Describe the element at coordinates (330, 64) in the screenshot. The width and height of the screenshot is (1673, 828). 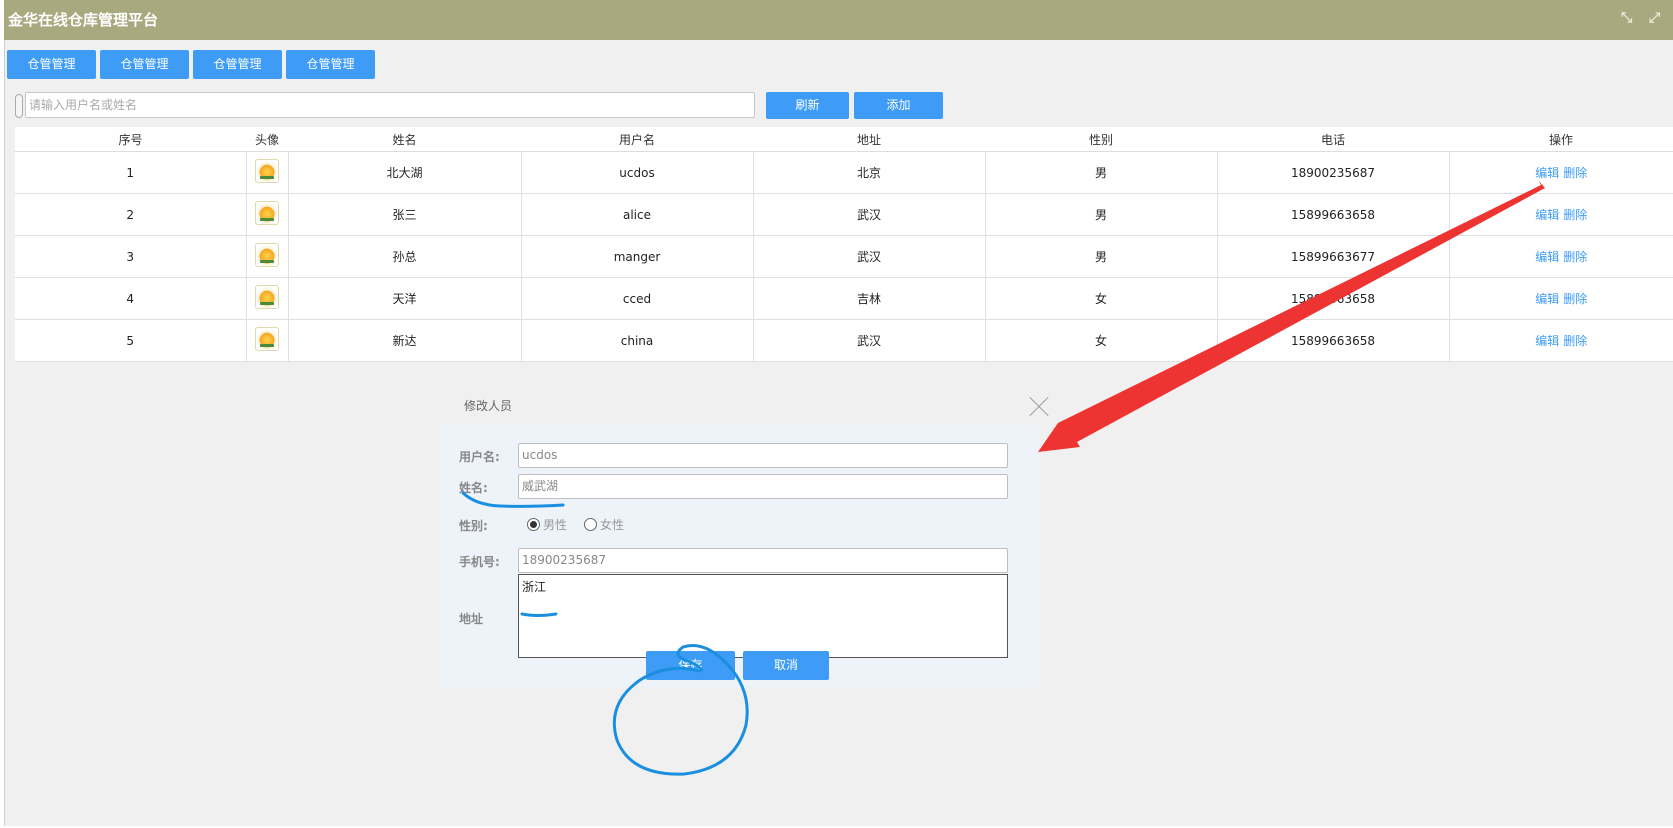
I see `nav-button-4: 仓管管理` at that location.